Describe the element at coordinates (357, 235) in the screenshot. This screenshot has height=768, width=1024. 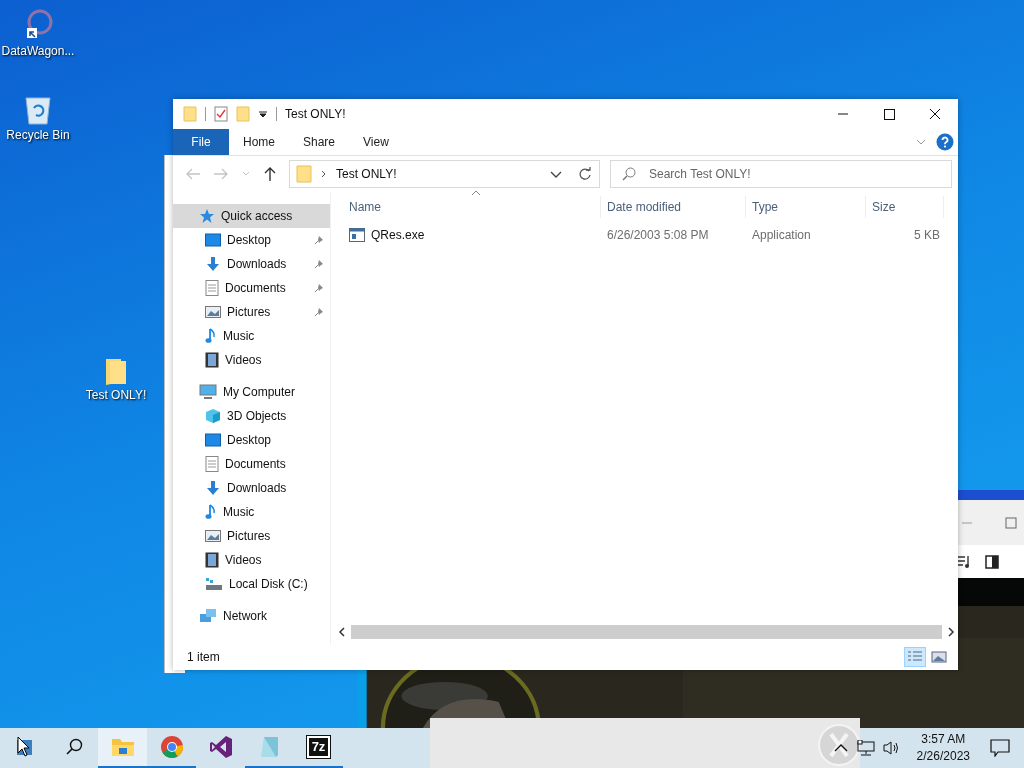
I see `application-icon` at that location.